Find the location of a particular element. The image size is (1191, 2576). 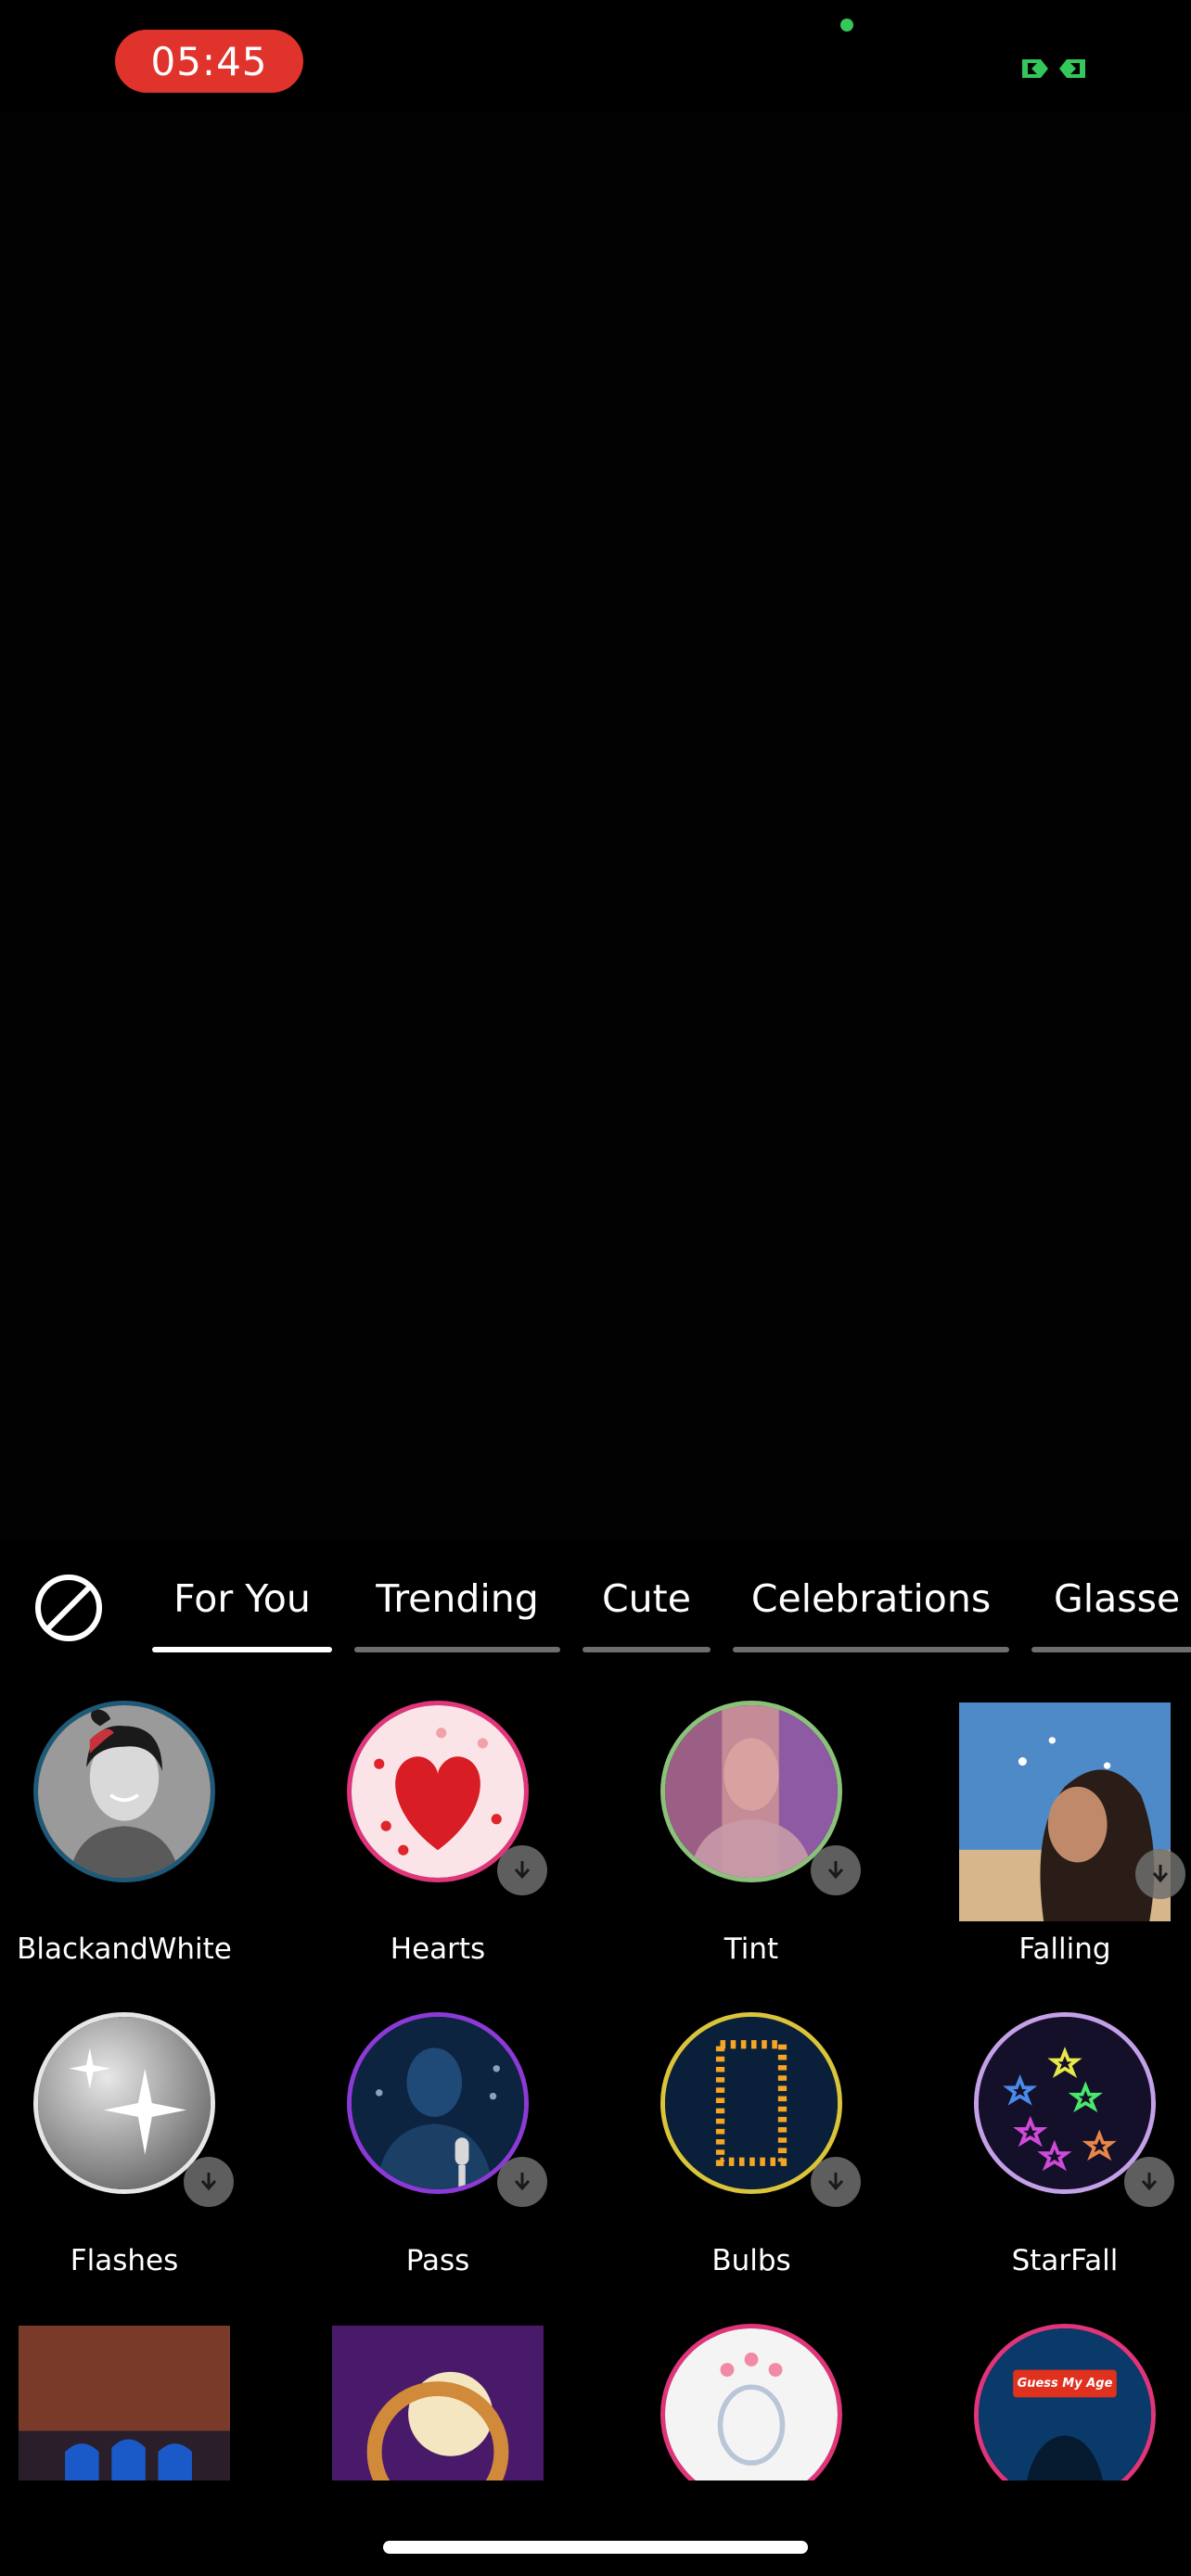

effect-falling: Falling is located at coordinates (1053, 1841).